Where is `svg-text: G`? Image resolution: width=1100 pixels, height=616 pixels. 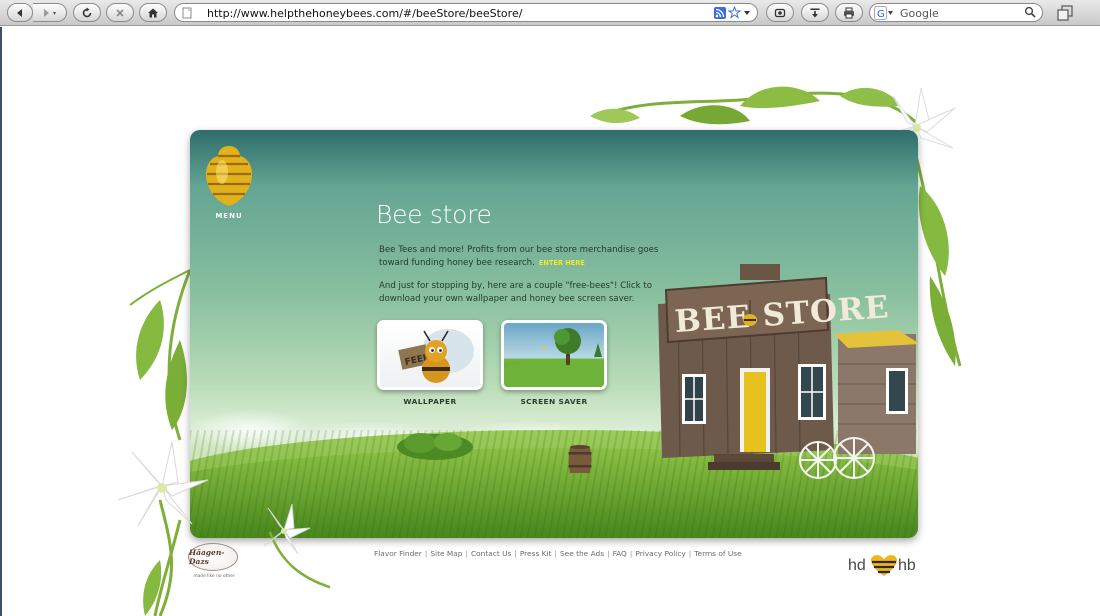
svg-text: G is located at coordinates (881, 14).